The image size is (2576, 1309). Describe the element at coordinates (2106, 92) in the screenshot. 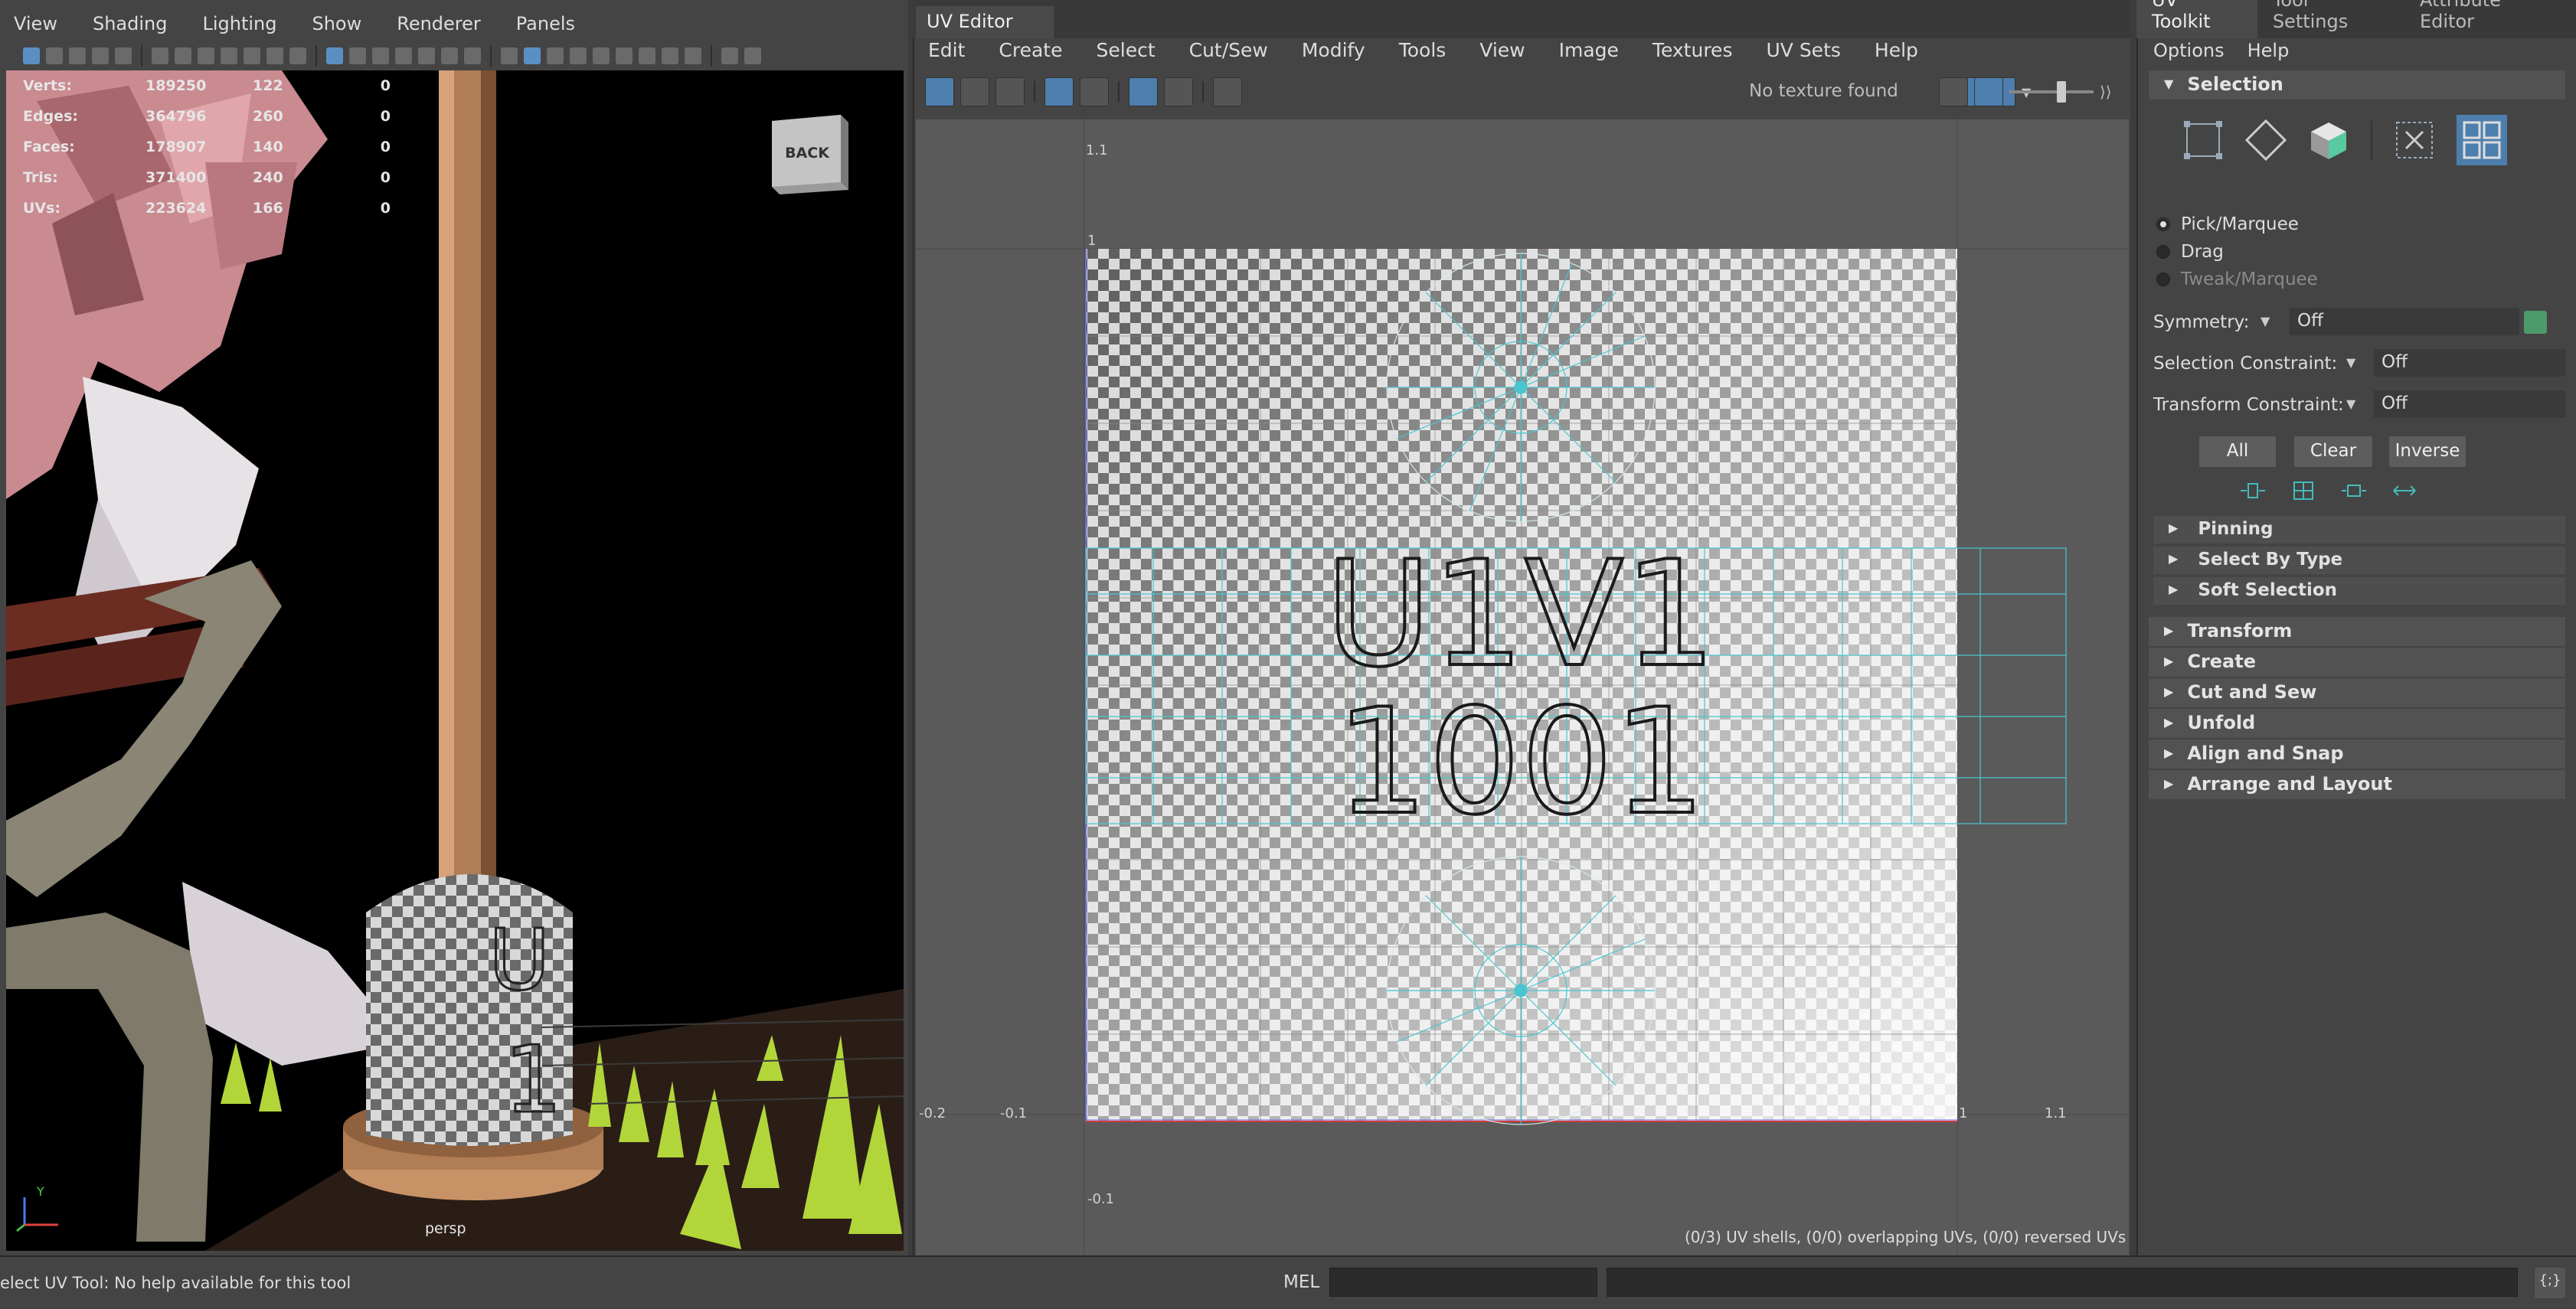

I see `toolbar-expand-icon: ⟩⟩` at that location.